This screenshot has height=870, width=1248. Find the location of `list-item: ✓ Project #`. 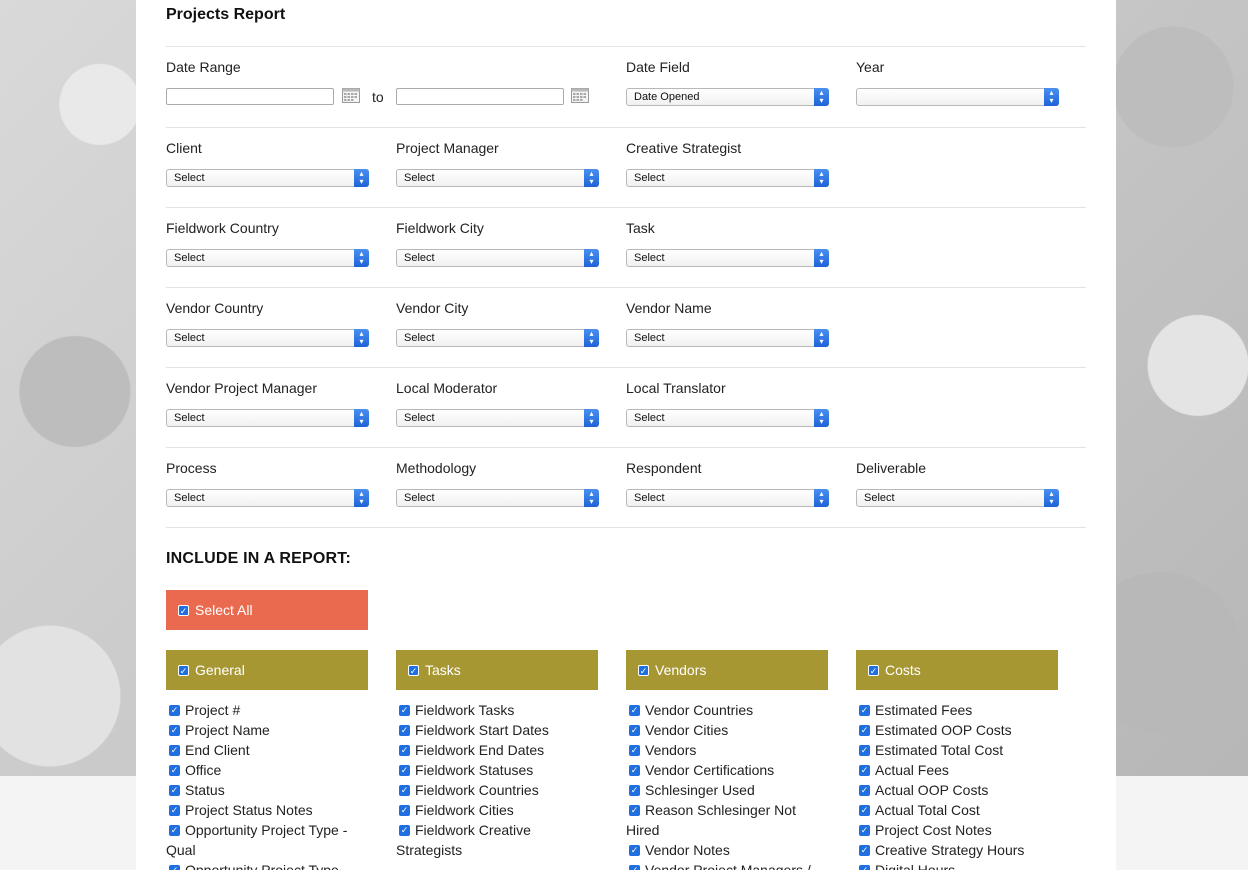

list-item: ✓ Project # is located at coordinates (267, 710).